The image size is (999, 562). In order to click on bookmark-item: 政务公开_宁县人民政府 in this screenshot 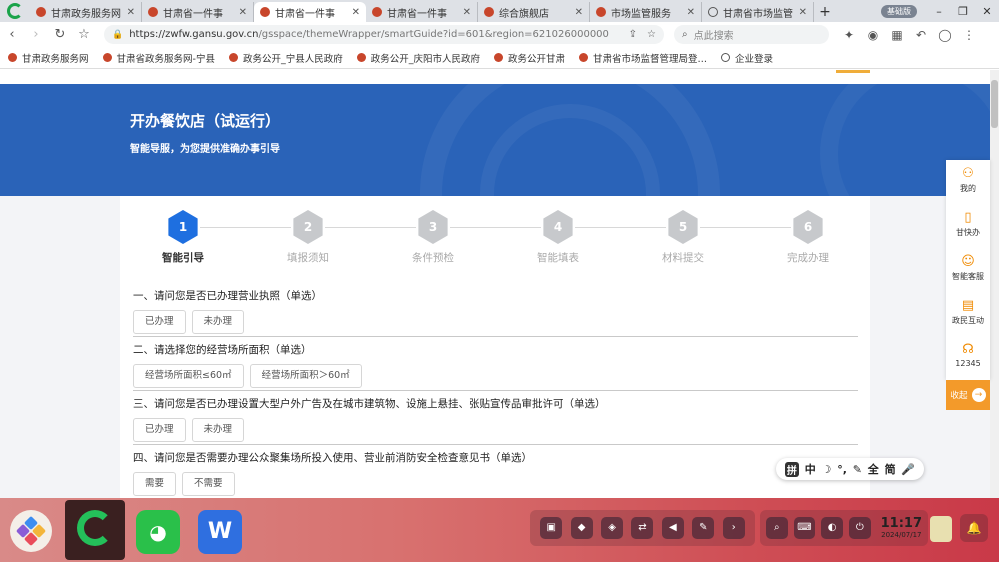, I will do `click(285, 58)`.